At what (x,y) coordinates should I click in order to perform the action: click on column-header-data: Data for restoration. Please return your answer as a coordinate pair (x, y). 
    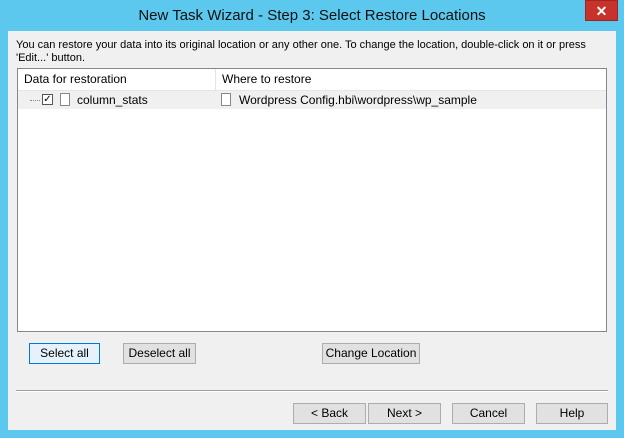
    Looking at the image, I should click on (117, 79).